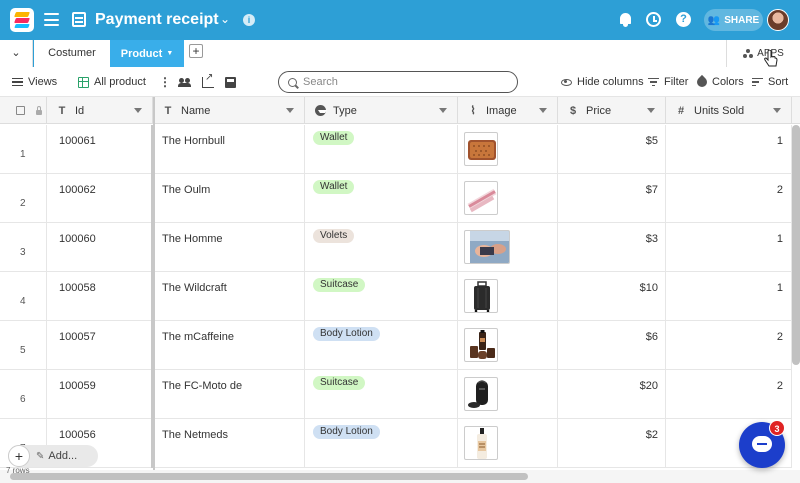  What do you see at coordinates (249, 20) in the screenshot?
I see `info-icon: i` at bounding box center [249, 20].